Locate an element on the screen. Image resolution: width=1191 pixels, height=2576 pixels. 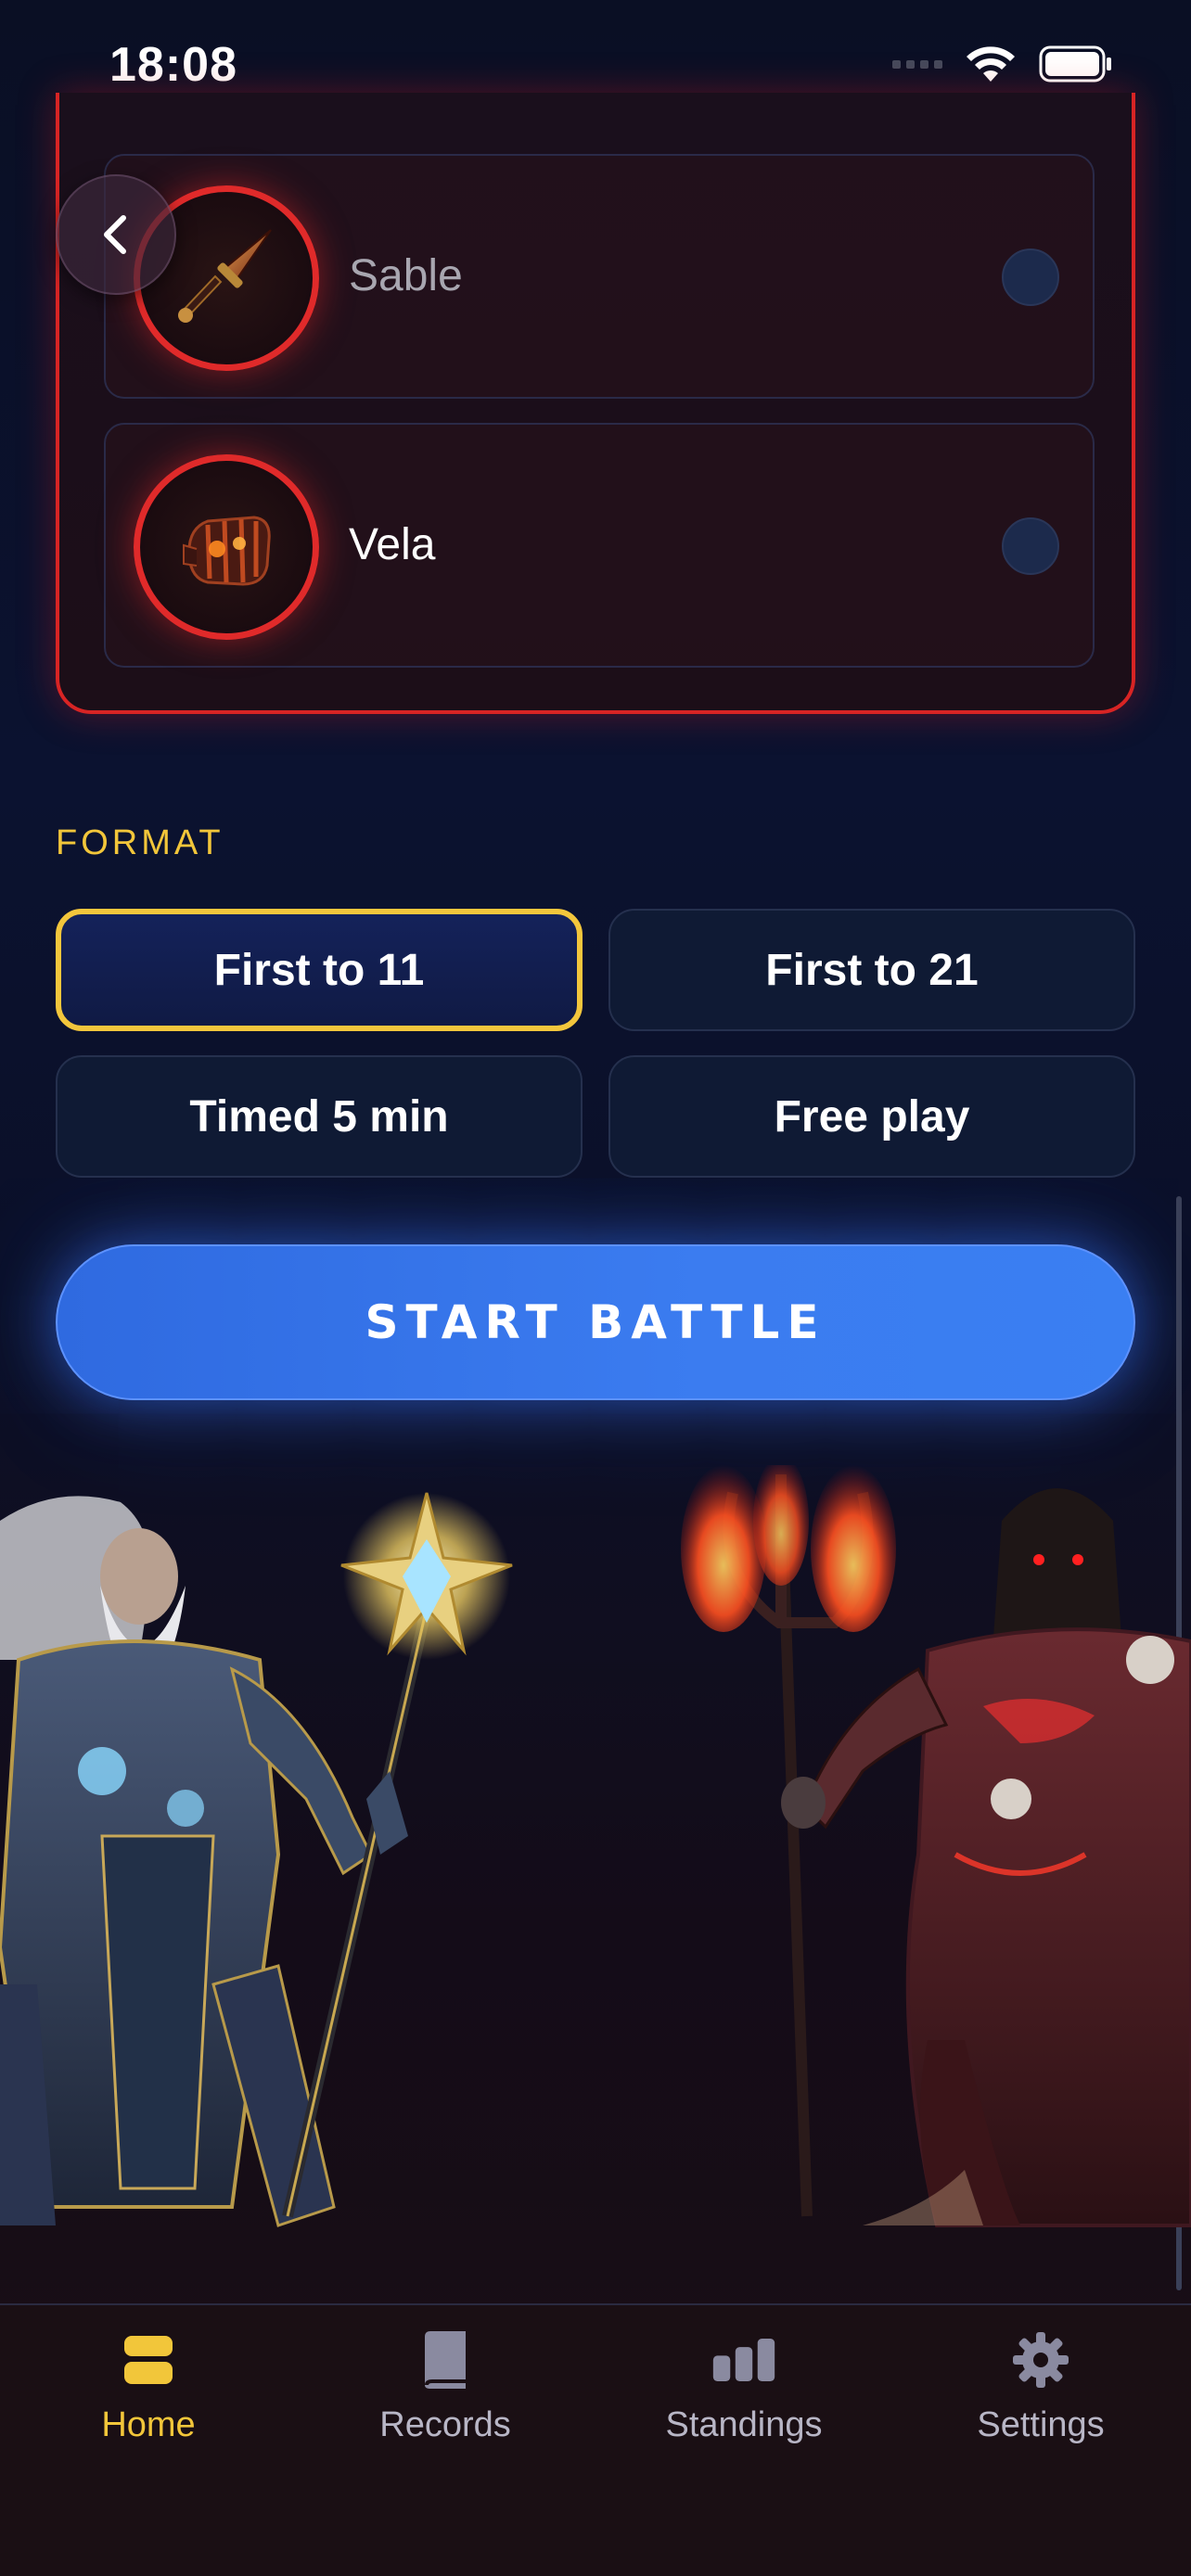
gear-icon is located at coordinates (1040, 2359).